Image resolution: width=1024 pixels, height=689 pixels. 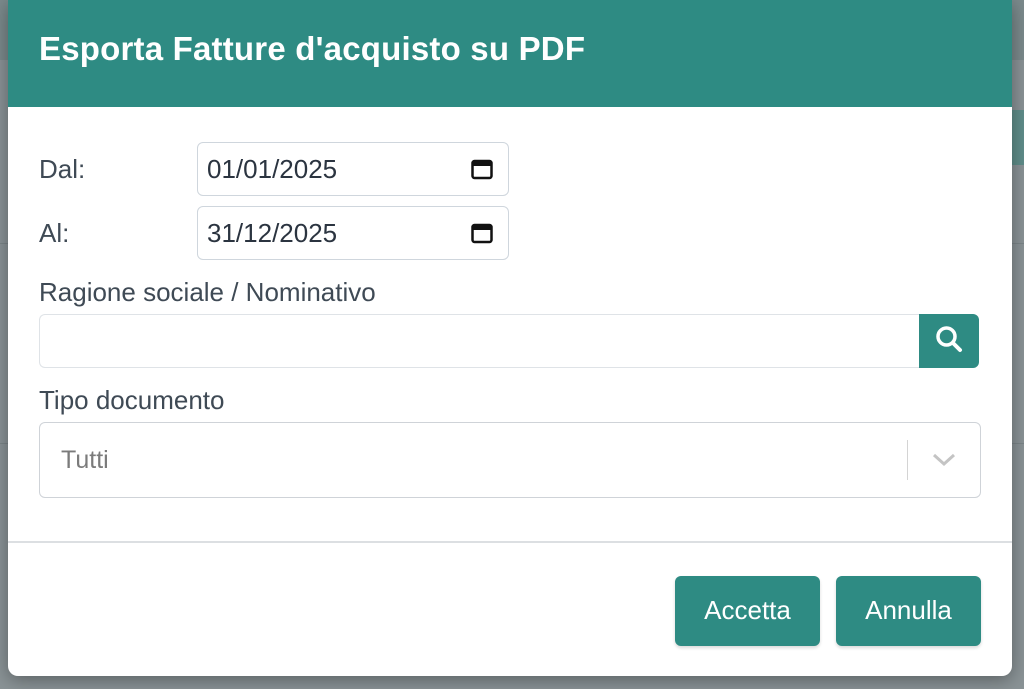 What do you see at coordinates (132, 400) in the screenshot?
I see `doc-type-label: Tipo documento` at bounding box center [132, 400].